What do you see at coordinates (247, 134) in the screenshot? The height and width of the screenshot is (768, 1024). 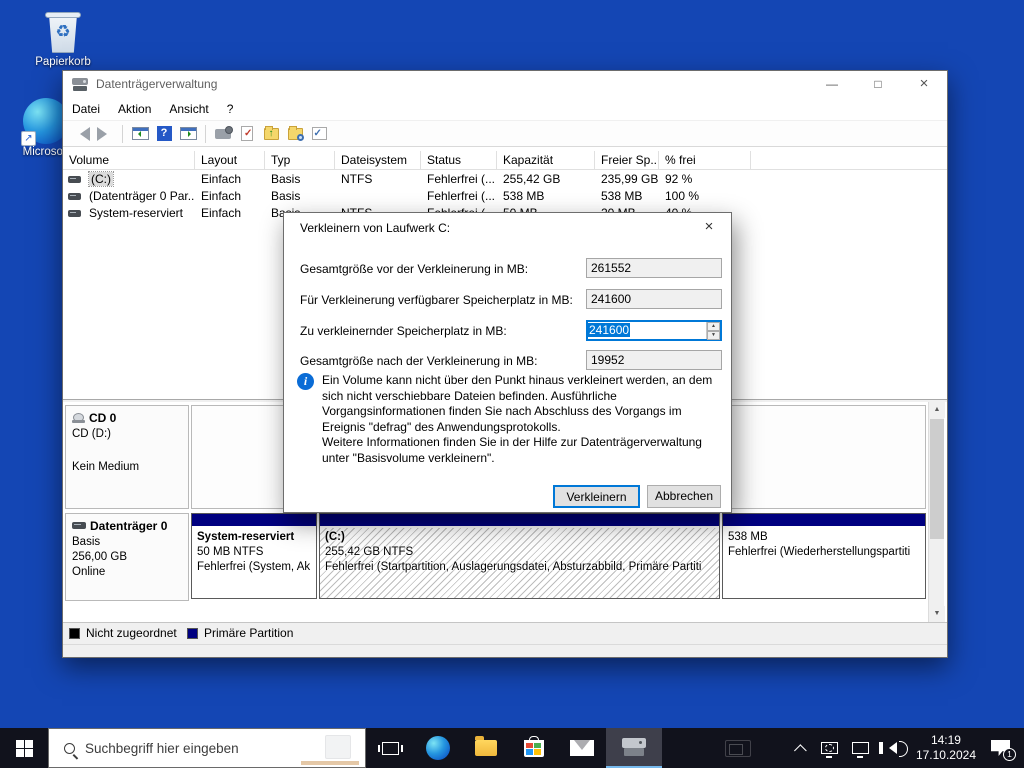 I see `properties-icon: ✓` at bounding box center [247, 134].